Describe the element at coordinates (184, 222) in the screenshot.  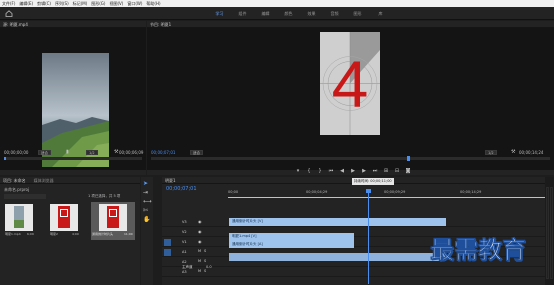
I see `track-label: V3` at that location.